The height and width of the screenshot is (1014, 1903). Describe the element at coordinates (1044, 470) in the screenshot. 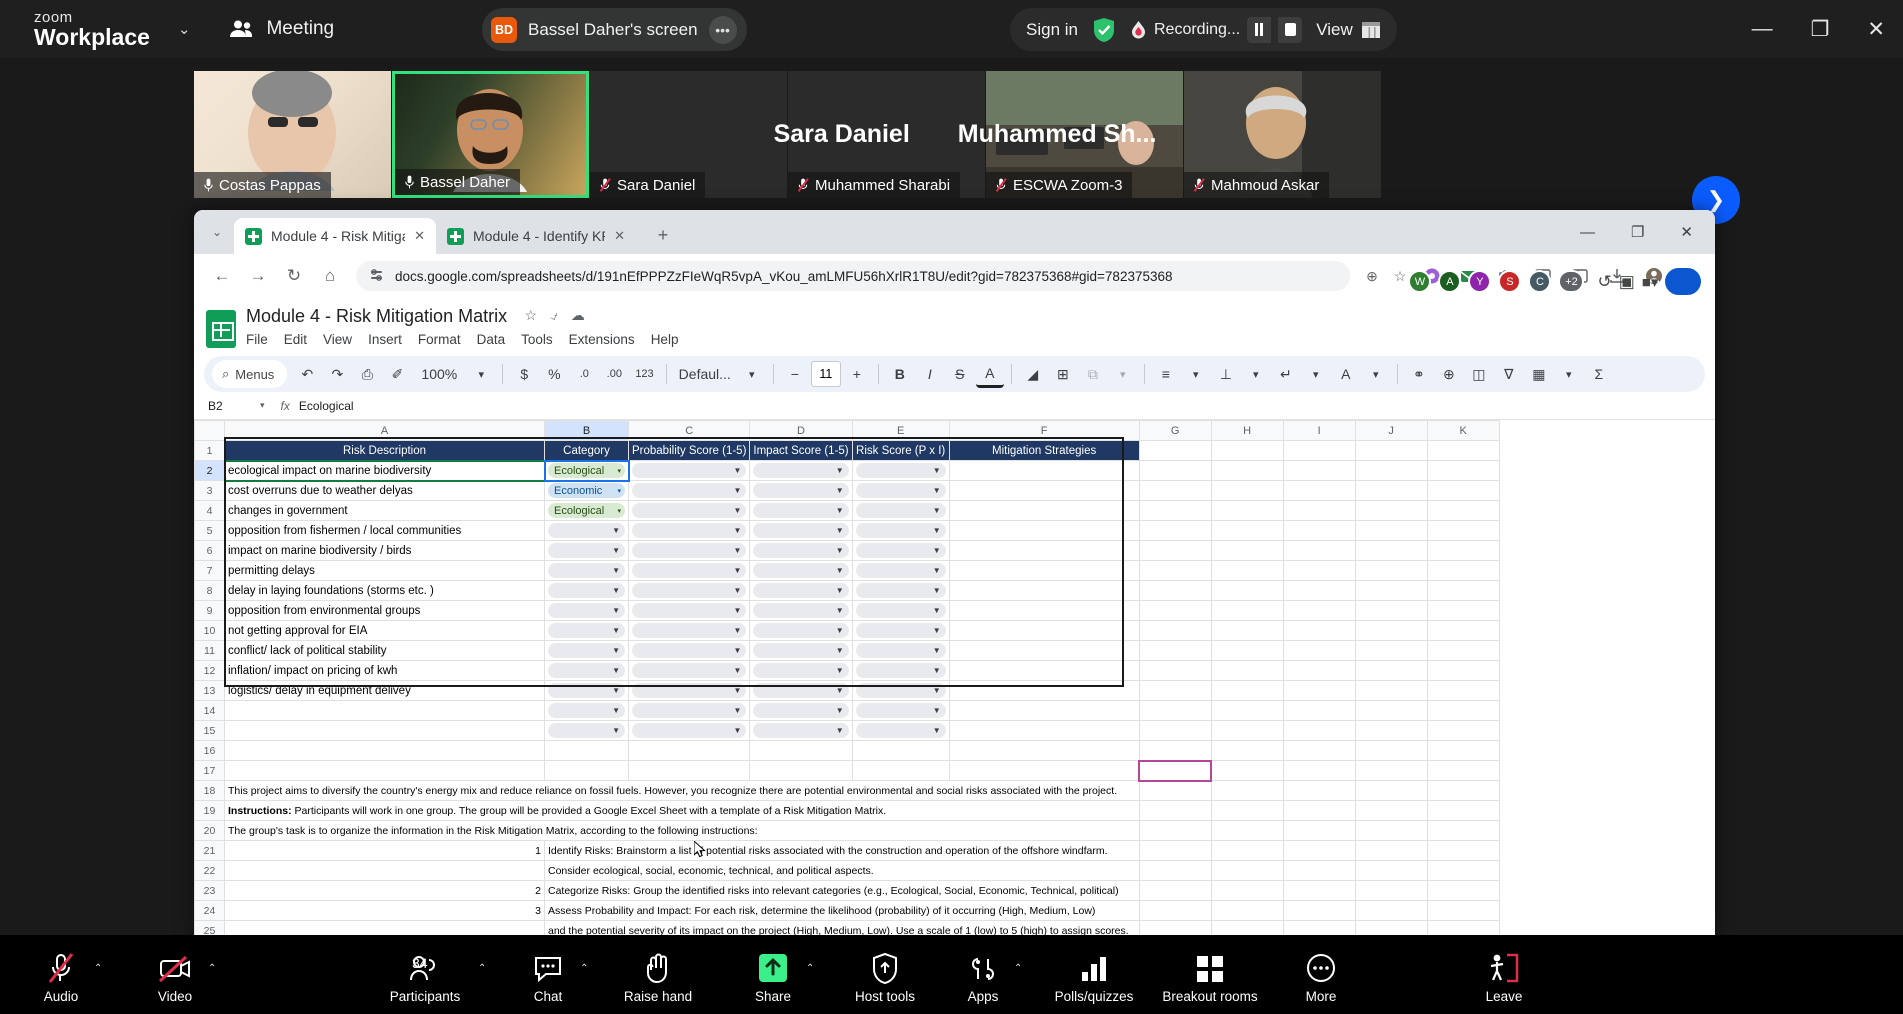

I see `cell-f2-mitigation` at that location.